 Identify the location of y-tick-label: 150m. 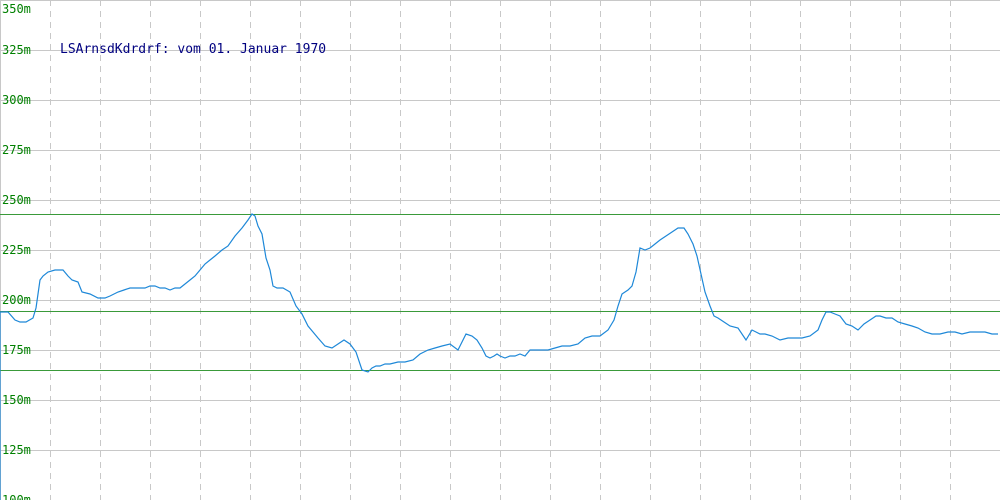
(16, 400).